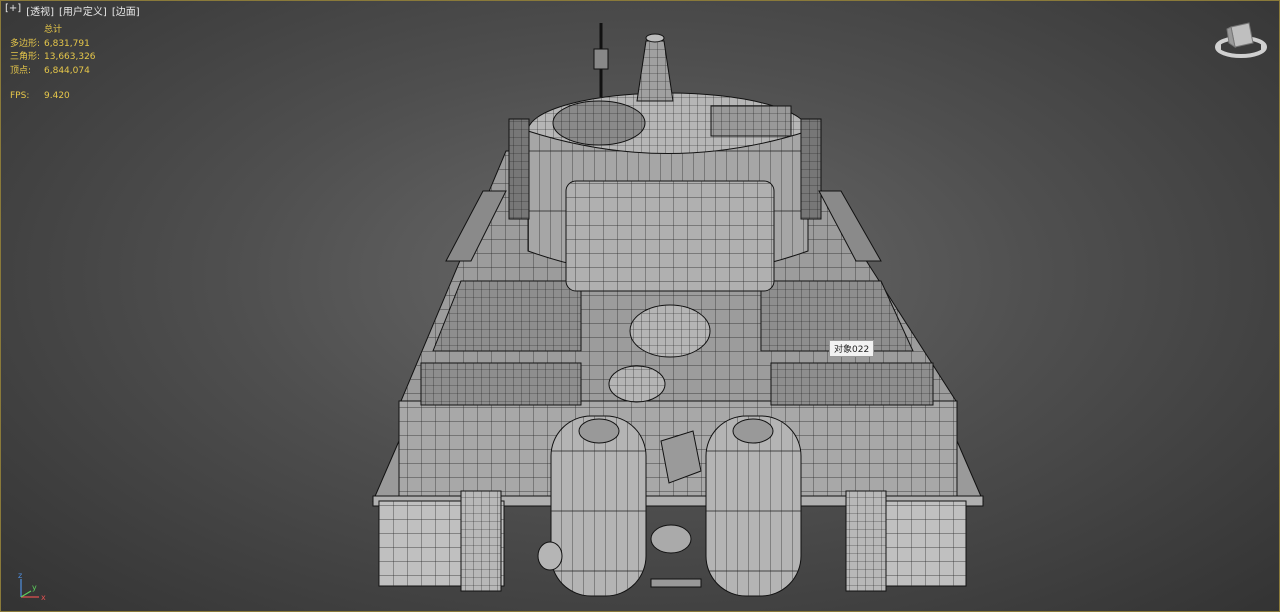 The width and height of the screenshot is (1280, 612). Describe the element at coordinates (668, 192) in the screenshot. I see `turret` at that location.